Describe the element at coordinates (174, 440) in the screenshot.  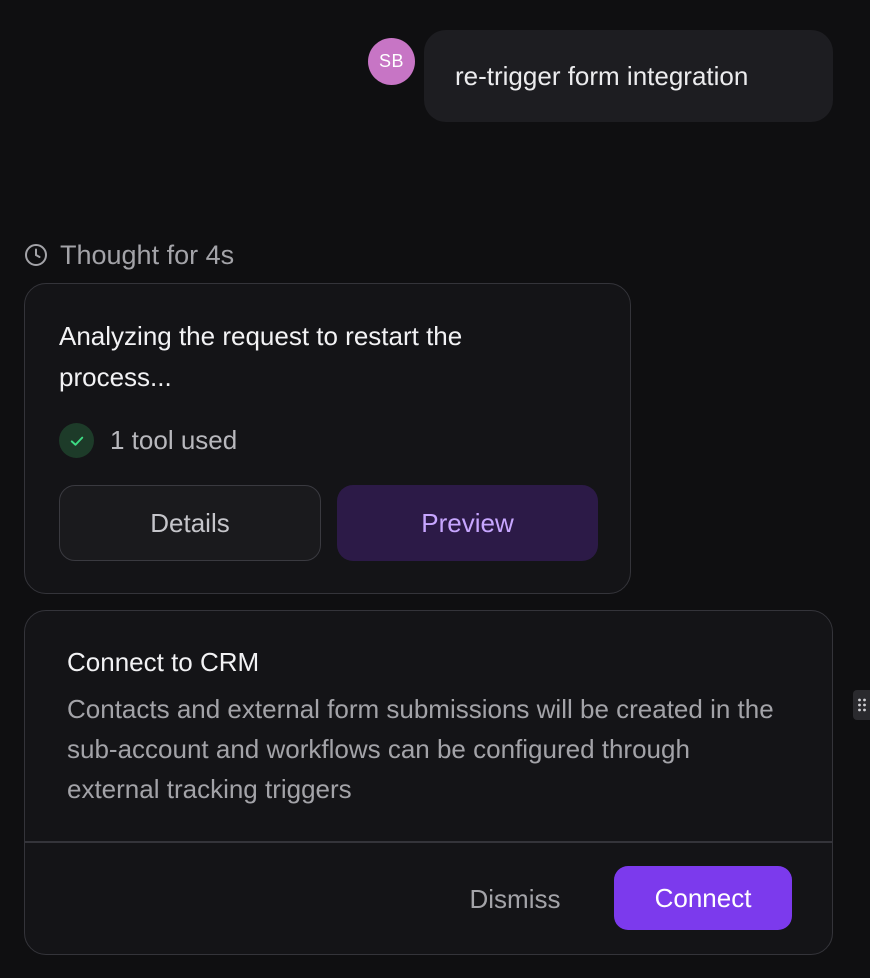
I see `tools-used-label: 1 tool used` at that location.